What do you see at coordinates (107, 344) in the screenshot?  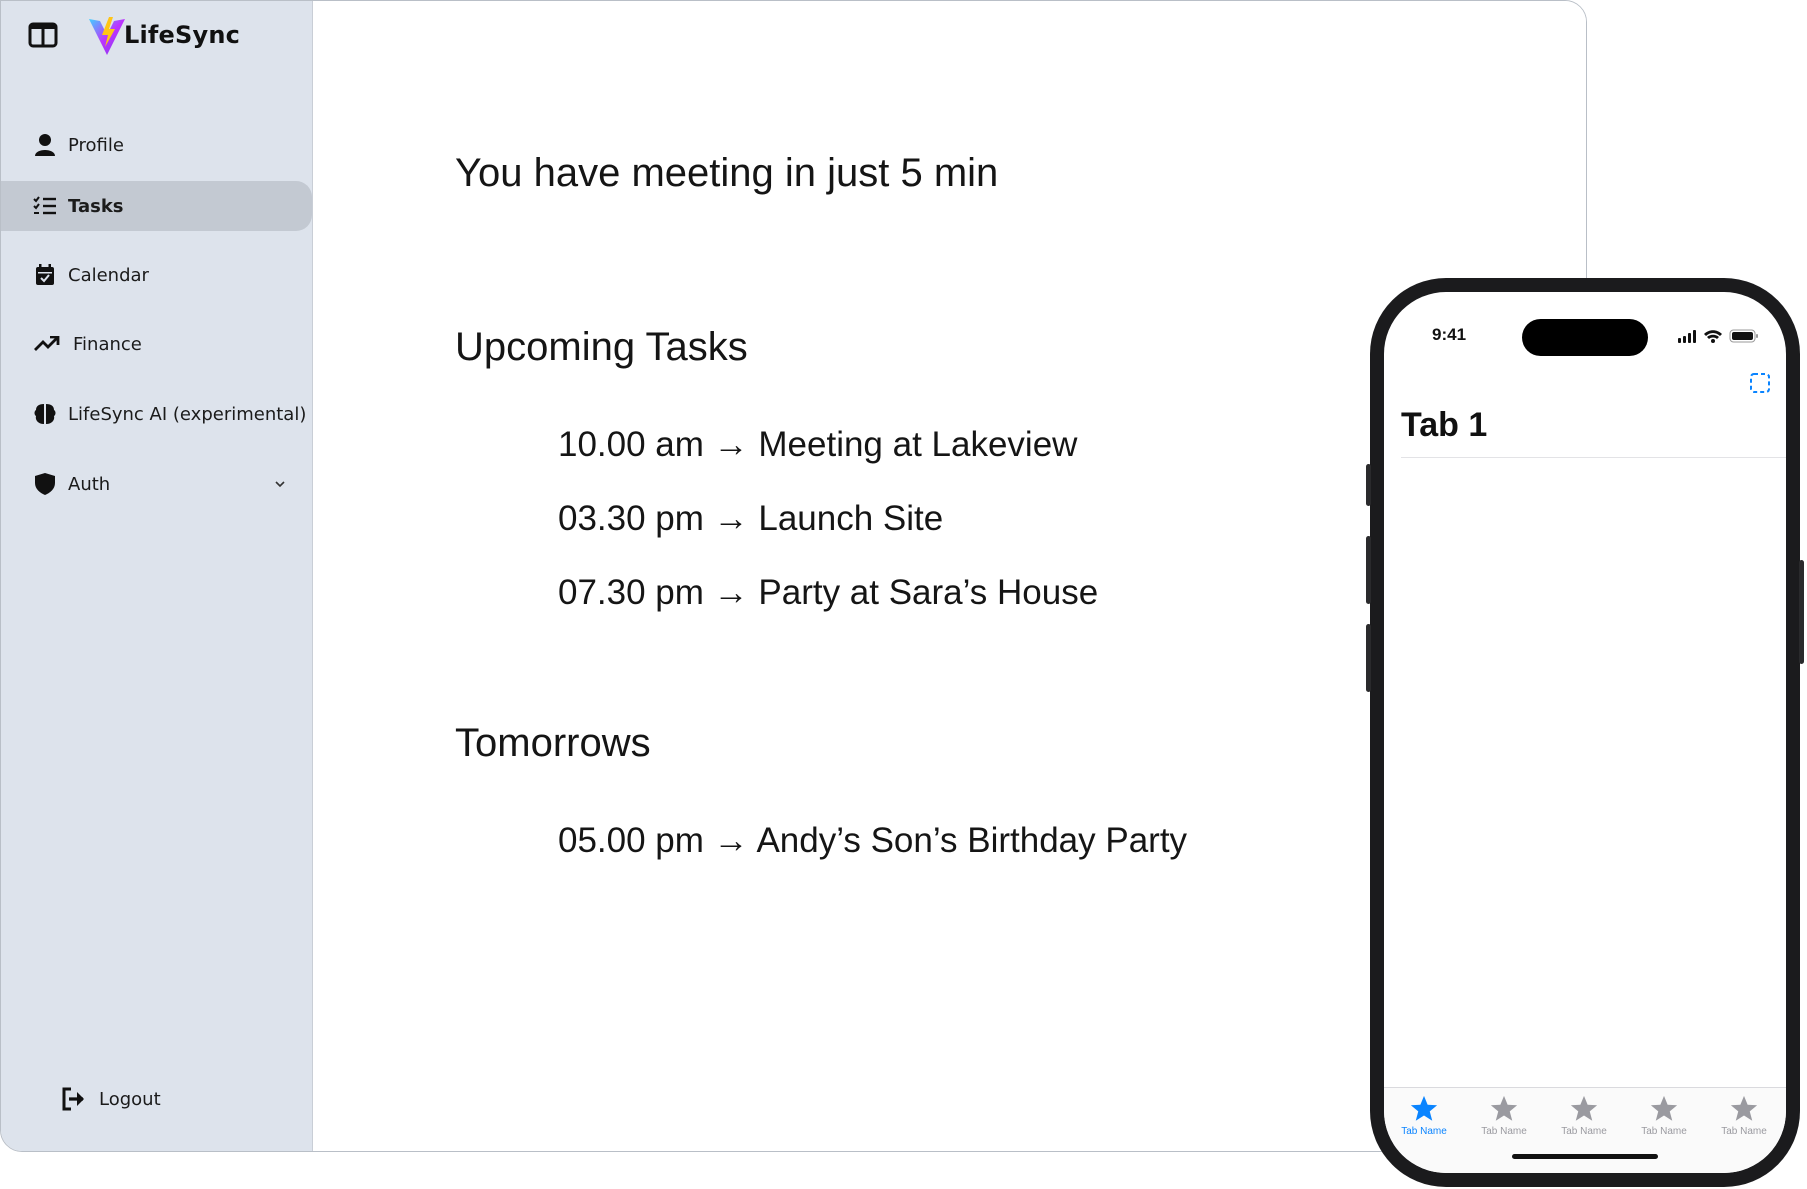 I see `sidebar-item-label: Finance` at bounding box center [107, 344].